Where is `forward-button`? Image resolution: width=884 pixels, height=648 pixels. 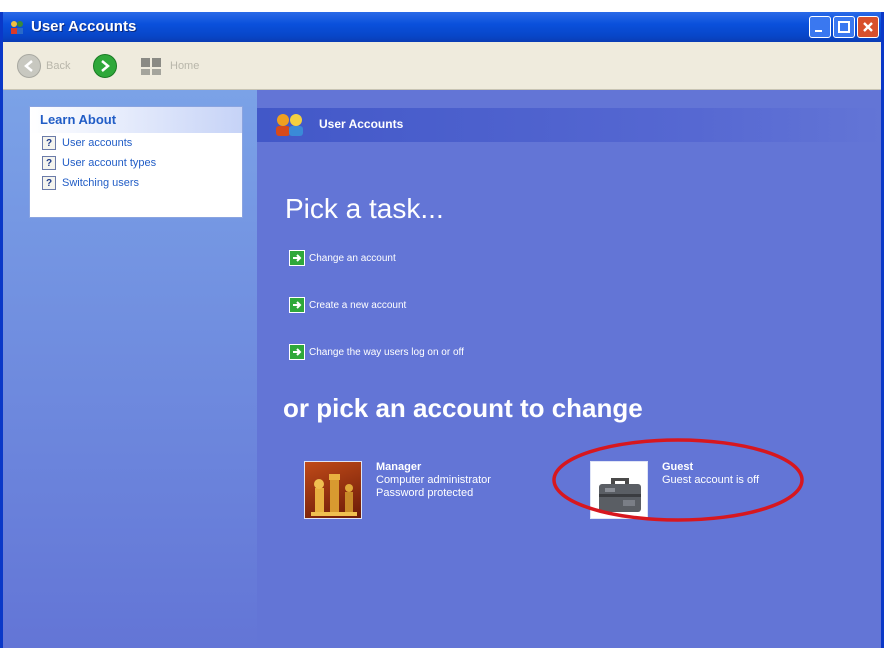
forward-button is located at coordinates (105, 66).